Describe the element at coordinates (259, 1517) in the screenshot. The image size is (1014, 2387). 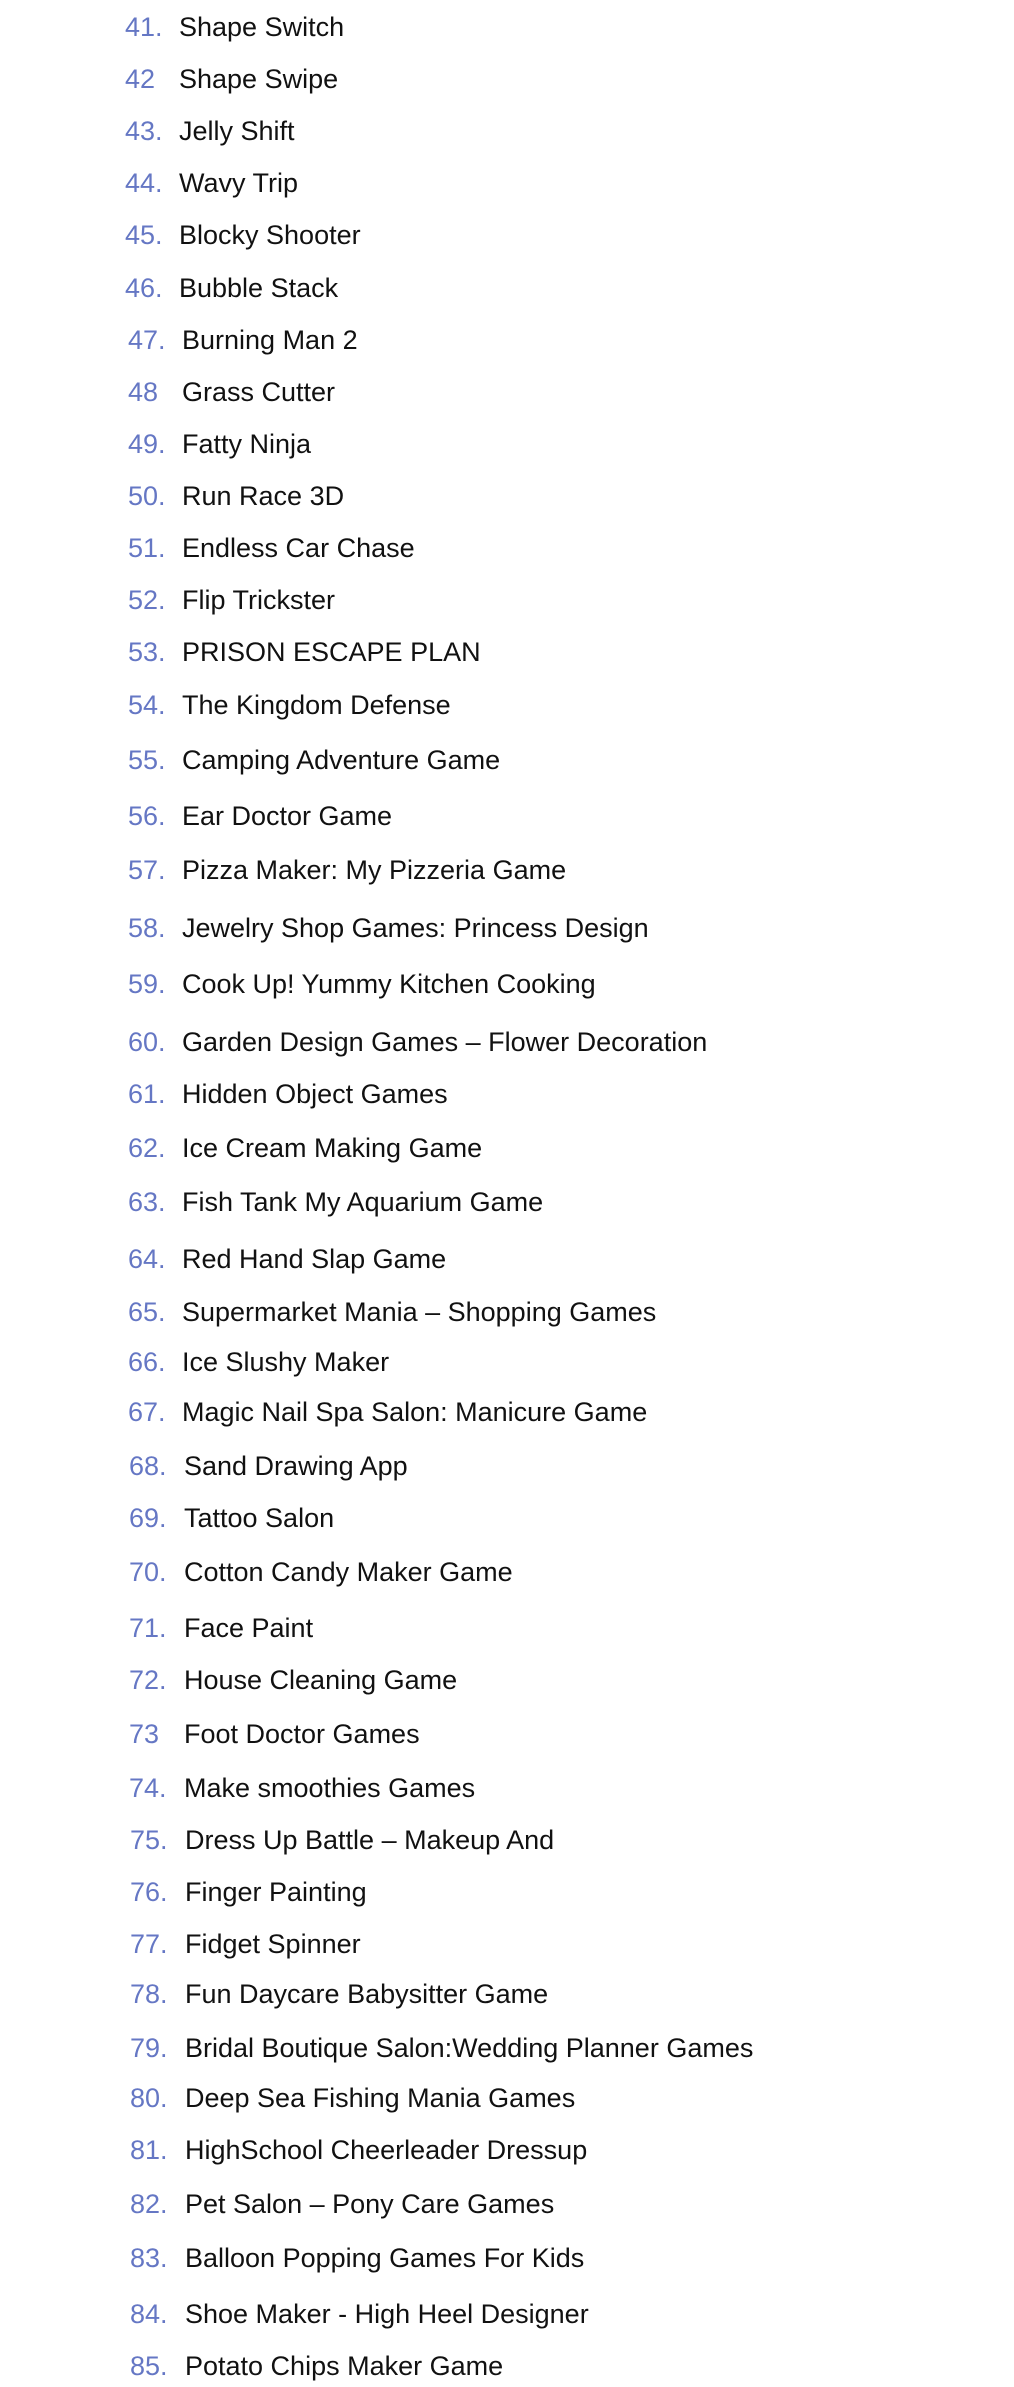
I see `list-item-text: Tattoo Salon` at that location.